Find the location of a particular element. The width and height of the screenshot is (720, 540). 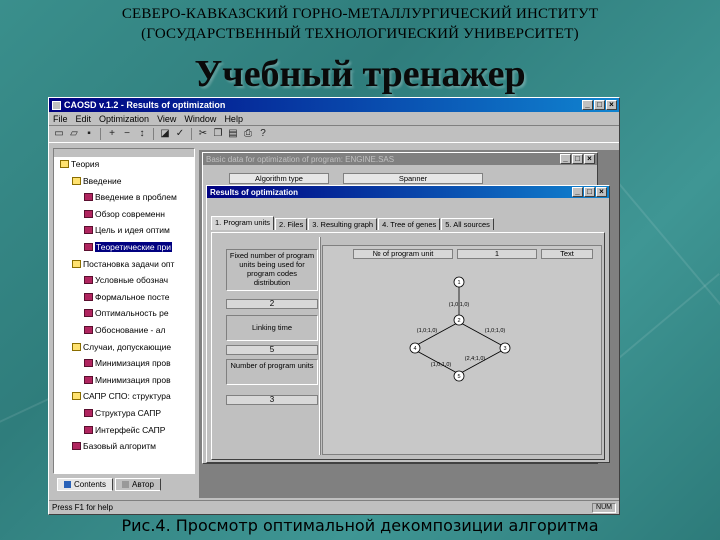

open-icon: ▱ is located at coordinates (74, 134).